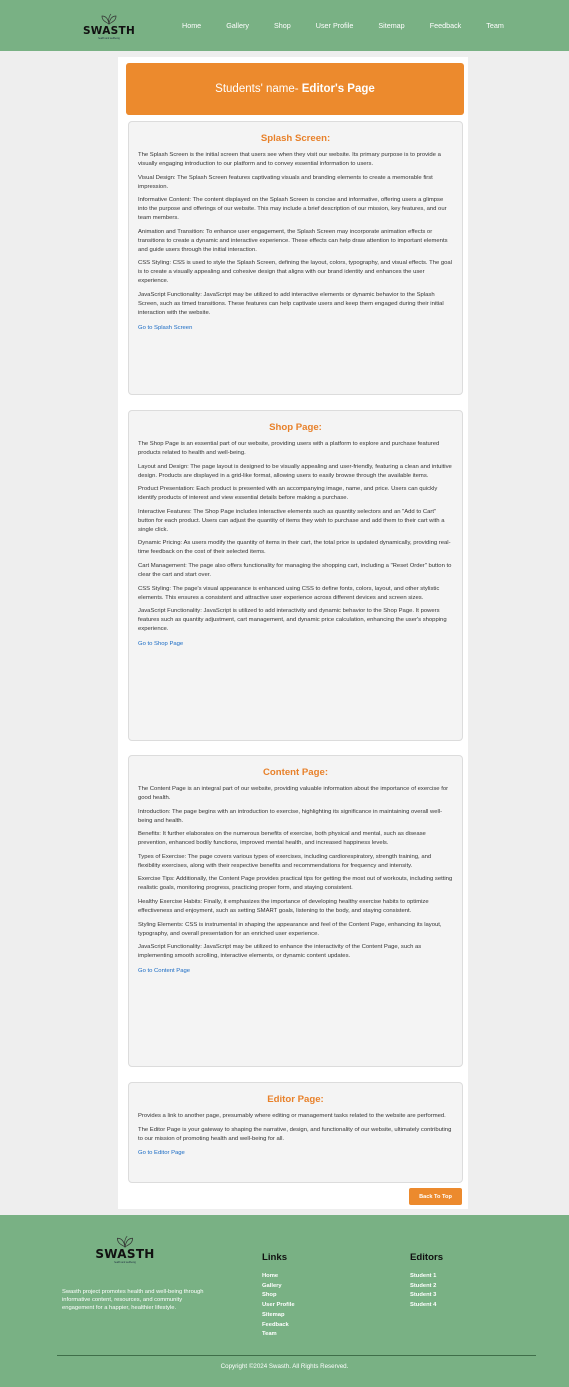  I want to click on nav-link-feedback: Feedback, so click(446, 25).